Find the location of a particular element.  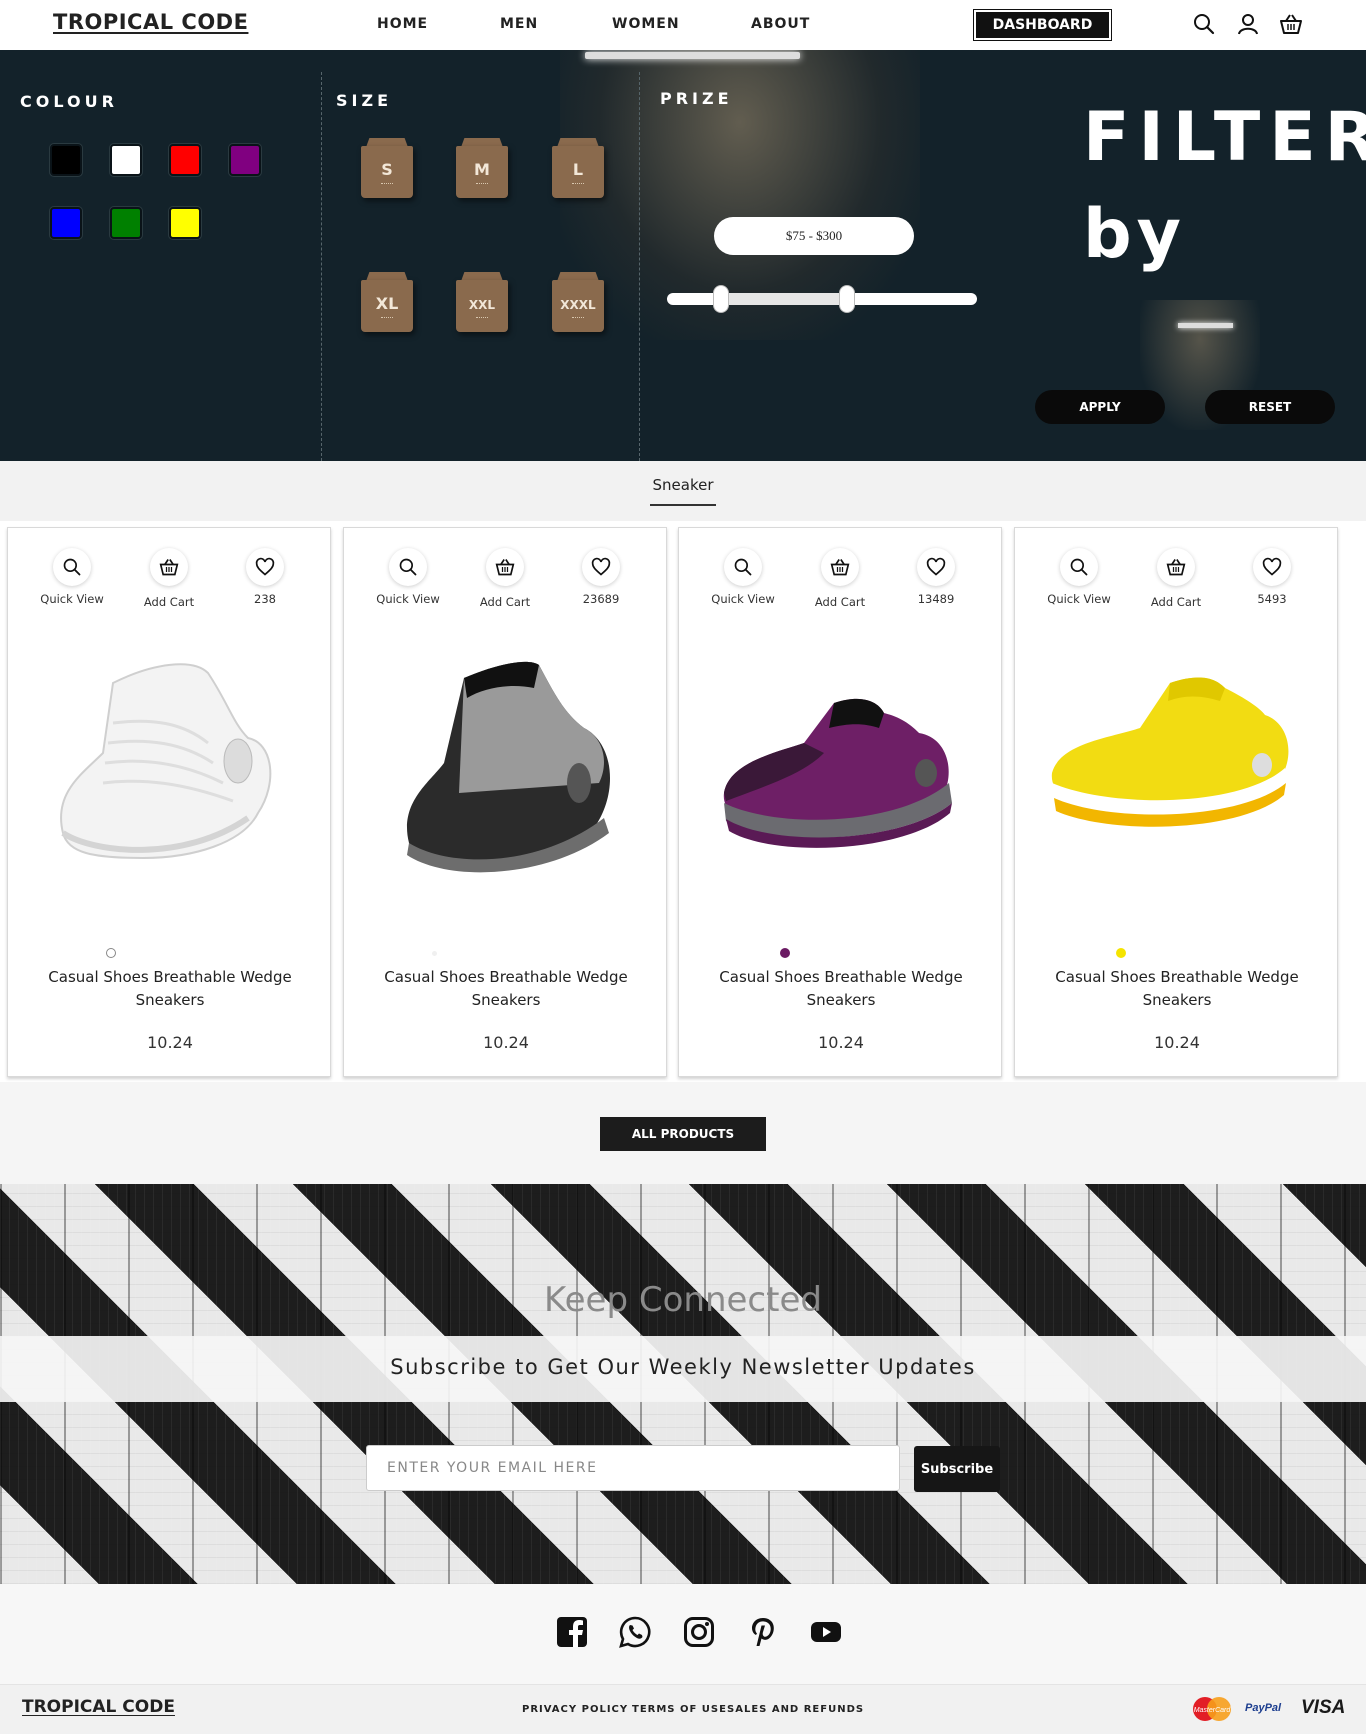

category-bar: Sneaker is located at coordinates (683, 491).